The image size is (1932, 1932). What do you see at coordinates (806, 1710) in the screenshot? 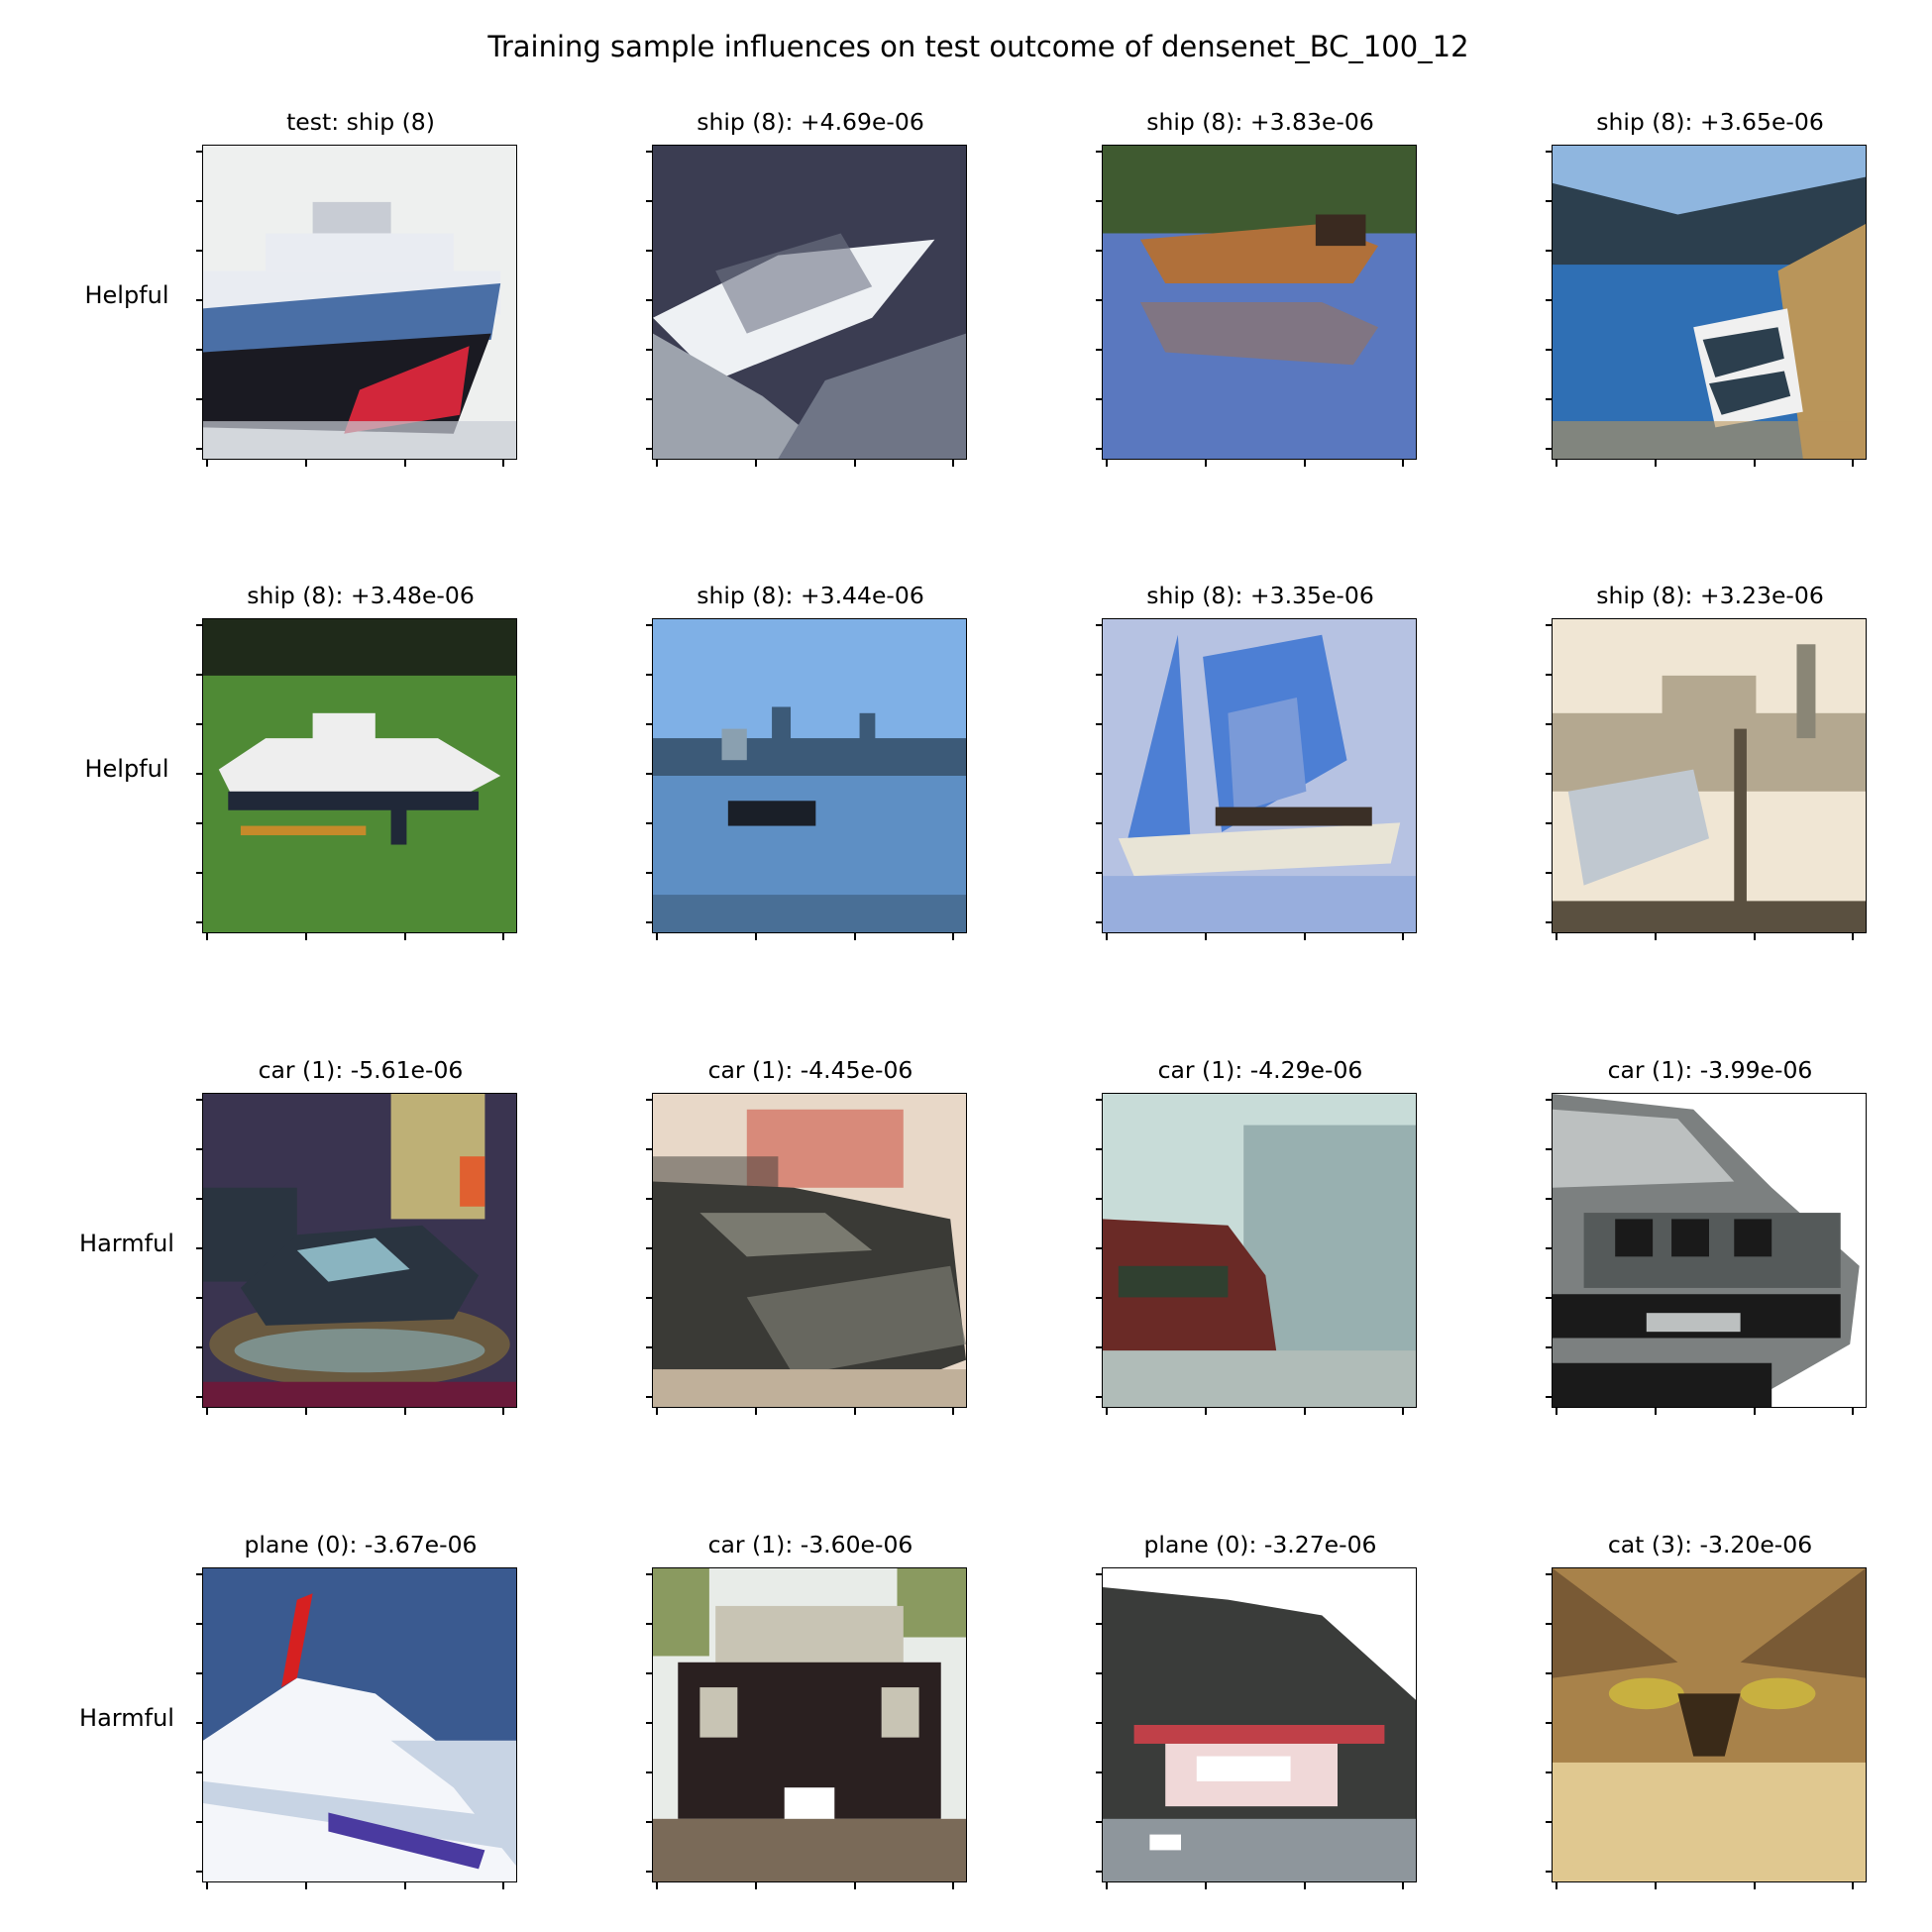
I see `image-panel: car (1): -3.60e-06` at bounding box center [806, 1710].